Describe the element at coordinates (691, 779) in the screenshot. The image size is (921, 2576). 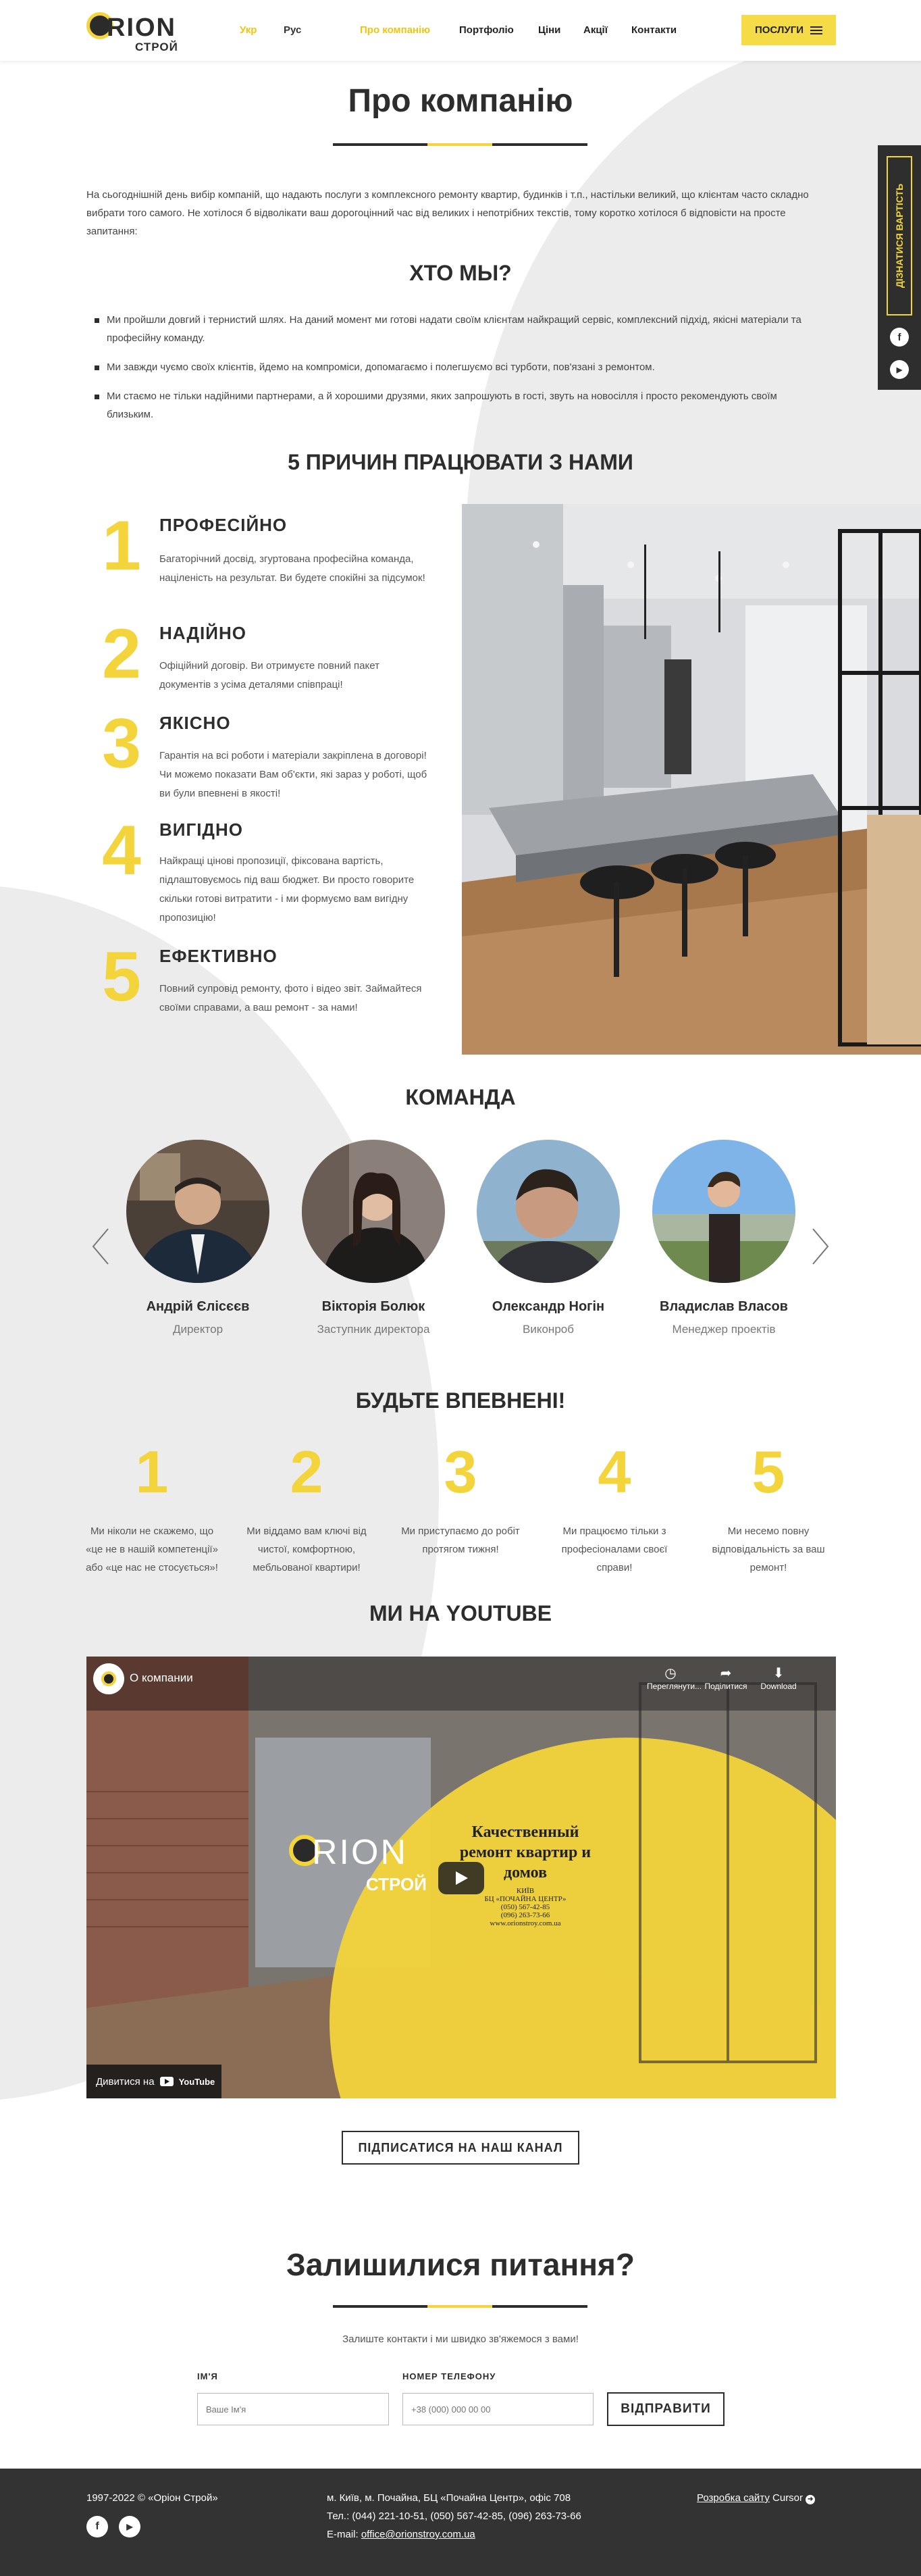
I see `interior-illustration` at that location.